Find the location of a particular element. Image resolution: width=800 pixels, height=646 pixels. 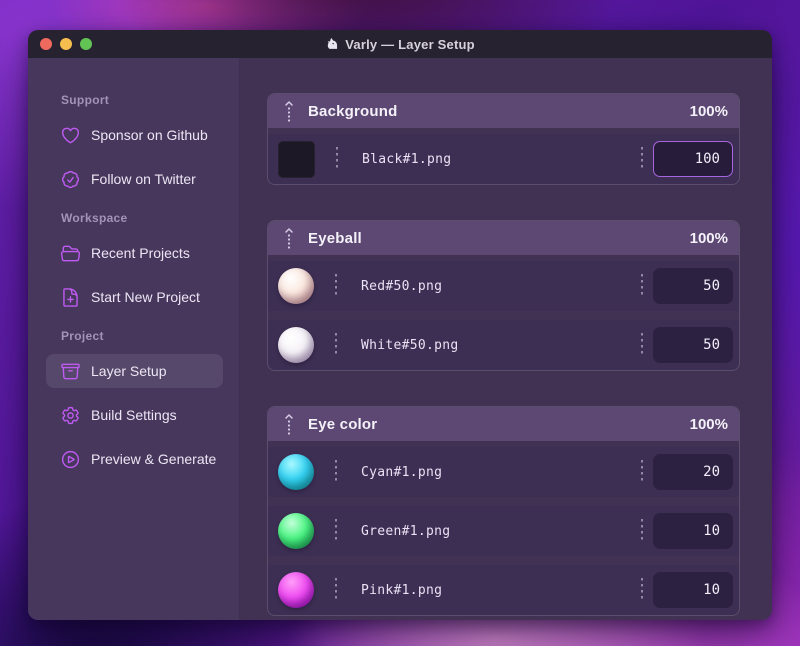

minimize-button is located at coordinates (66, 44).